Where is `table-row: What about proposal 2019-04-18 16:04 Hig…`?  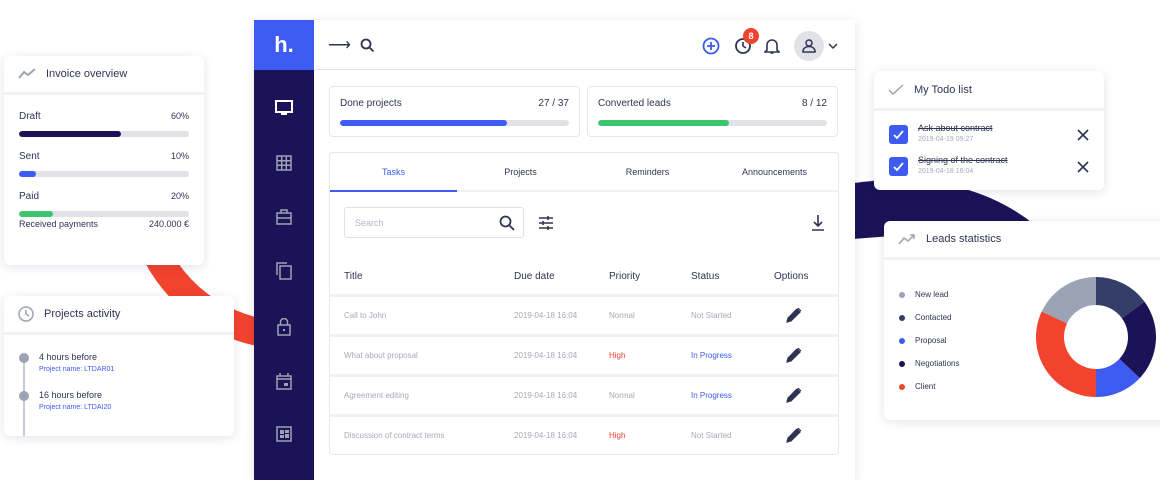 table-row: What about proposal 2019-04-18 16:04 Hig… is located at coordinates (584, 354).